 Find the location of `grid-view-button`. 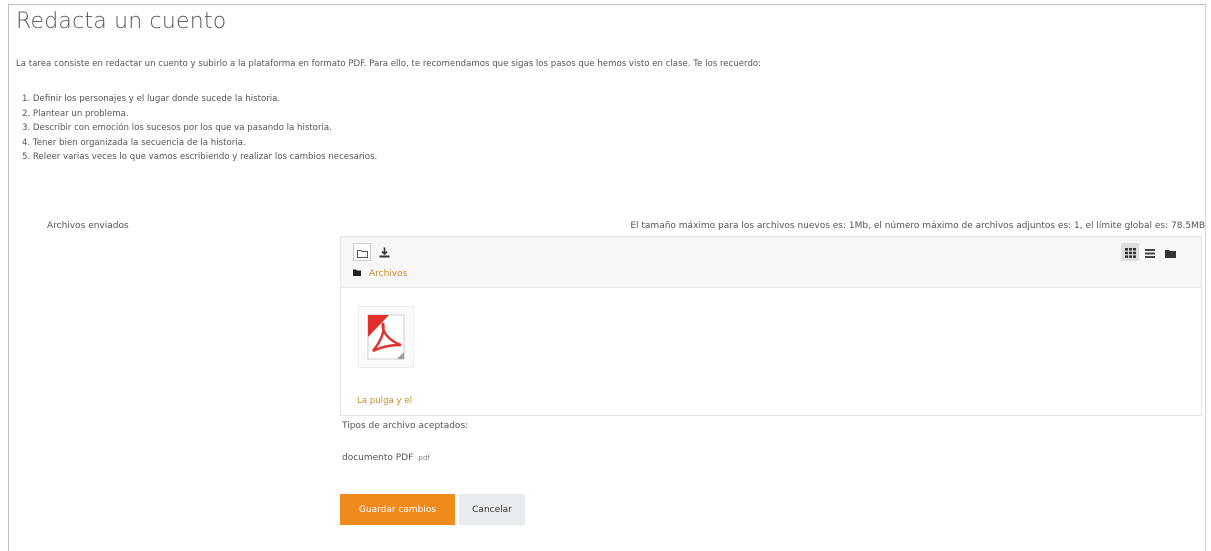

grid-view-button is located at coordinates (1130, 252).